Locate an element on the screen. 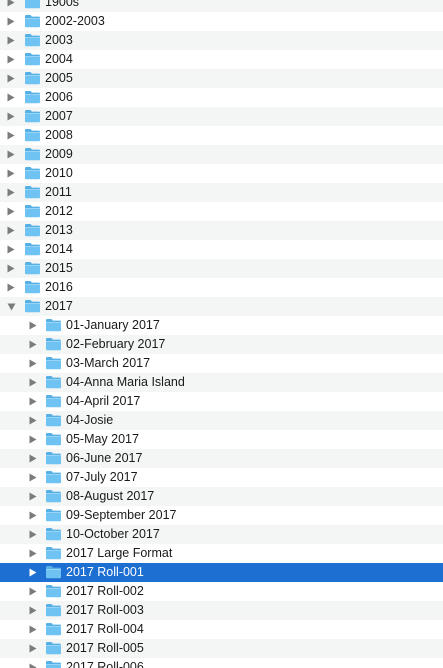 The image size is (443, 668). tree-row: 2017 Large Format is located at coordinates (221, 553).